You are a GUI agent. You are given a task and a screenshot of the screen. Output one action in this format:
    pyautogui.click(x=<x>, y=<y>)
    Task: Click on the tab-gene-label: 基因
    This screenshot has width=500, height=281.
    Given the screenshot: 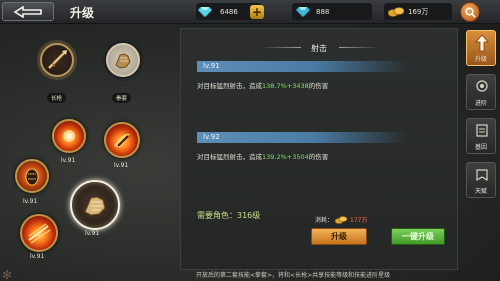 What is the action you would take?
    pyautogui.click(x=480, y=147)
    